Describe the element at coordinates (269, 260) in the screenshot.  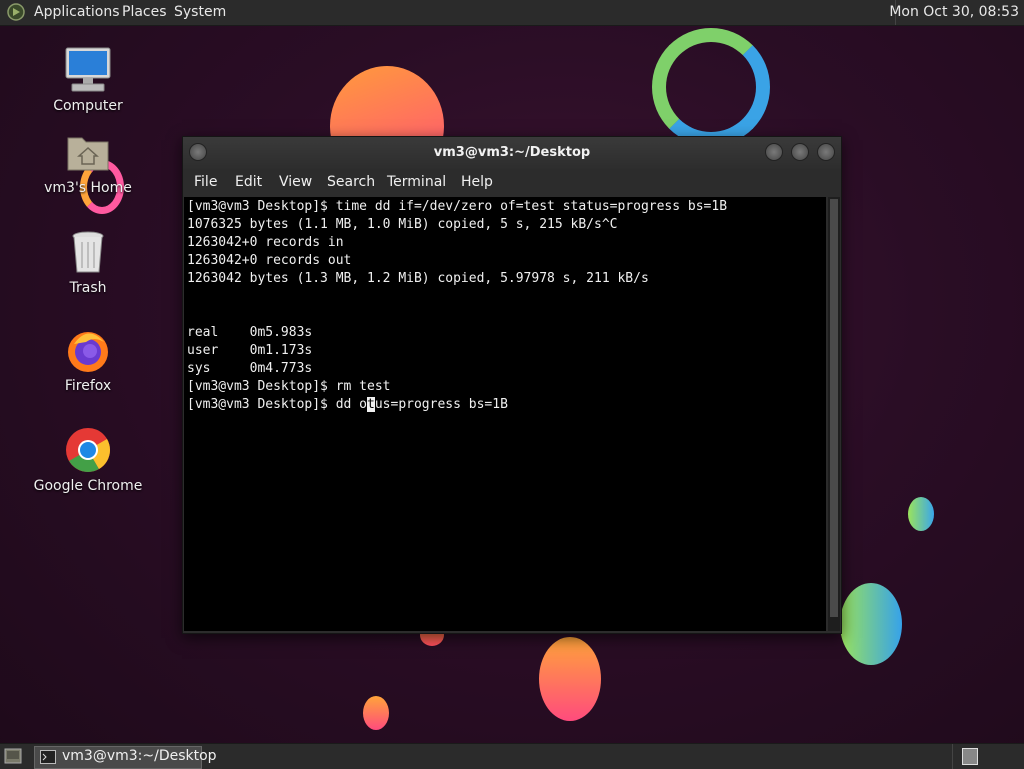
I see `terminal-line: 1263042+0 records out` at that location.